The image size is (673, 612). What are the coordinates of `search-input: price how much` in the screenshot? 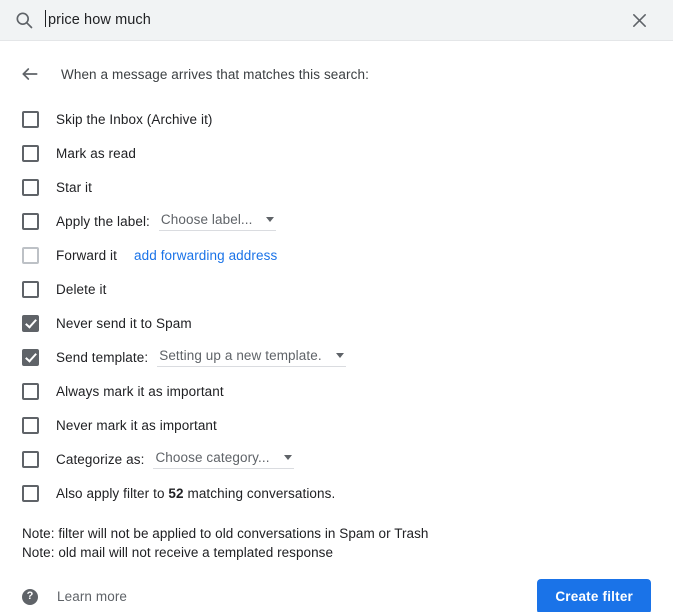 It's located at (332, 19).